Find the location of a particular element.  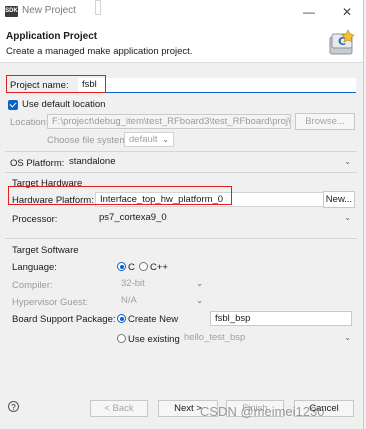

window-title: New Project is located at coordinates (49, 10).